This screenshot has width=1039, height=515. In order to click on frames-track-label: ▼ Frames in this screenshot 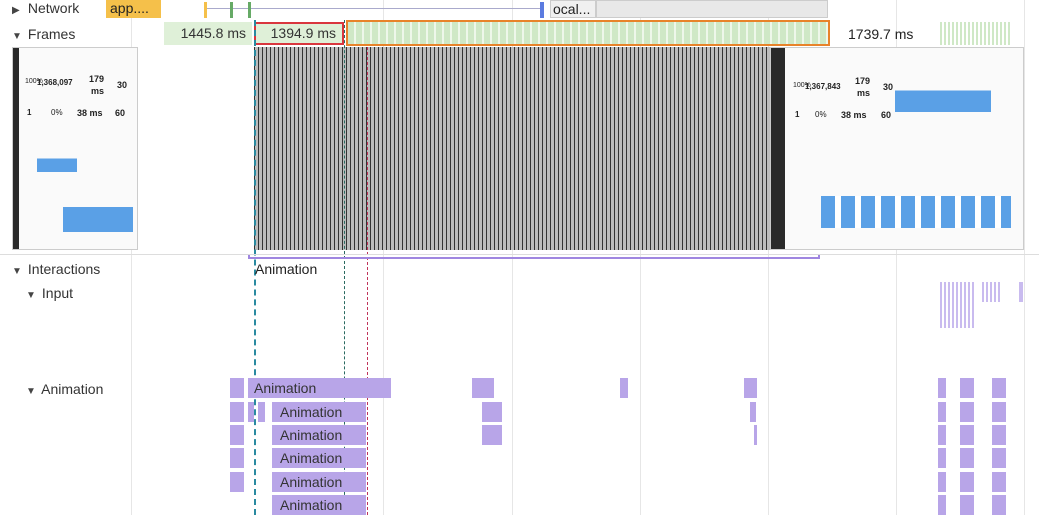, I will do `click(43, 34)`.